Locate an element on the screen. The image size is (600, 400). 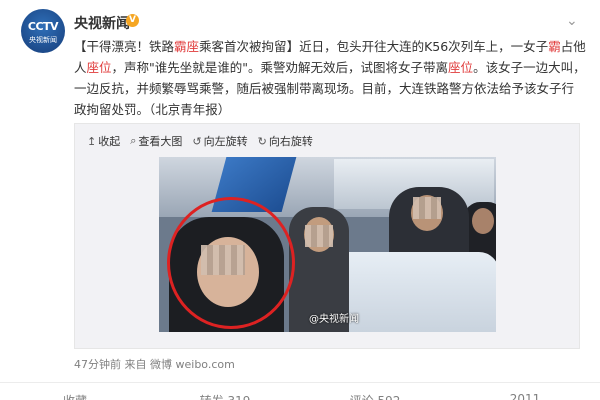
highlight-3: 座位 is located at coordinates (461, 67).